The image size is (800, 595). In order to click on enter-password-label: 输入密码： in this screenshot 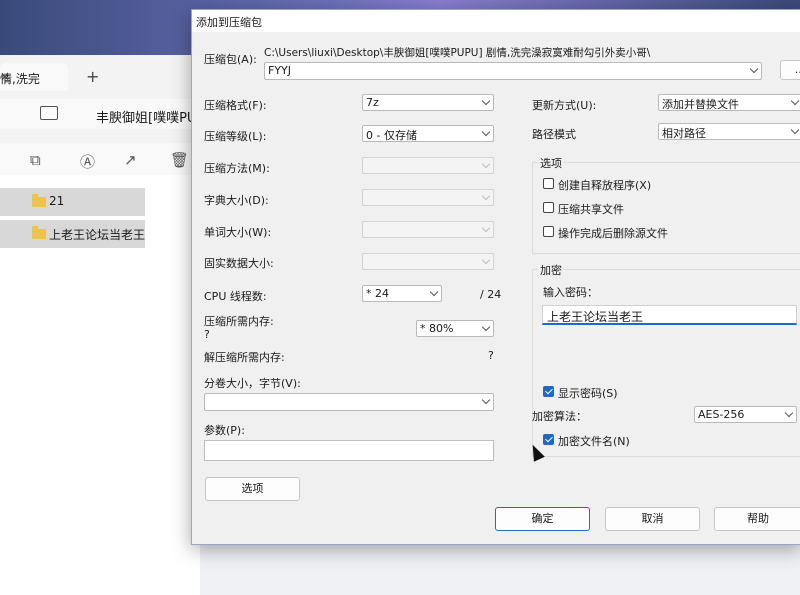, I will do `click(570, 292)`.